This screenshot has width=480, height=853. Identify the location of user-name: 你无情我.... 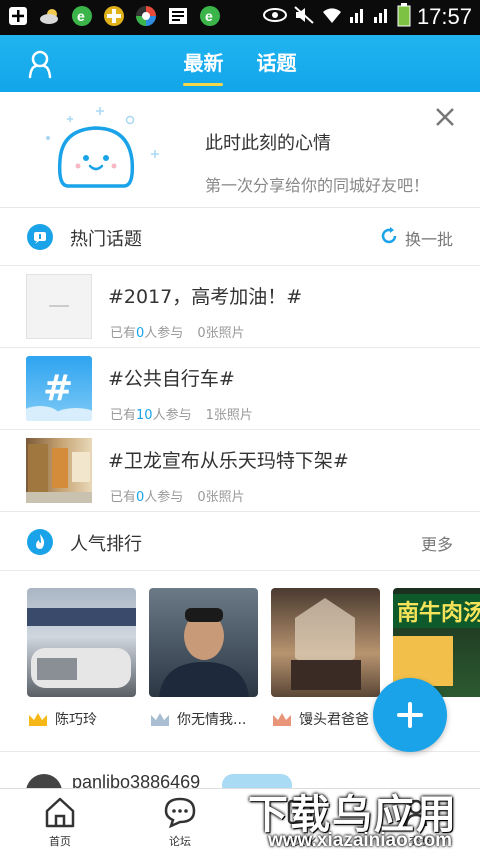
(212, 720).